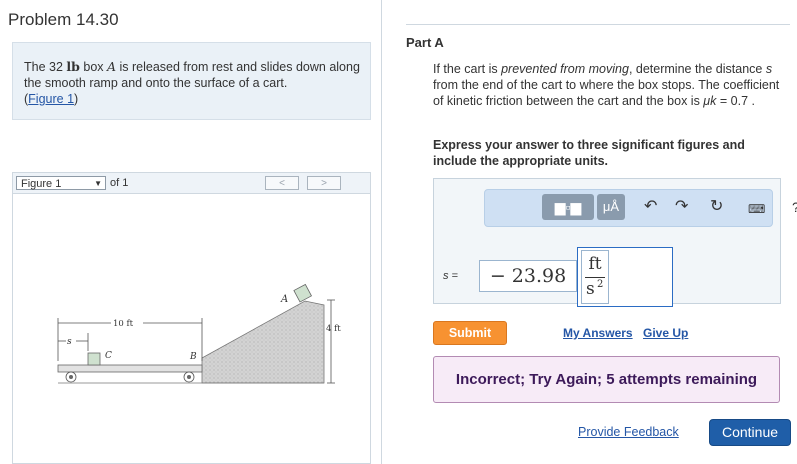  Describe the element at coordinates (130, 368) in the screenshot. I see `cart` at that location.